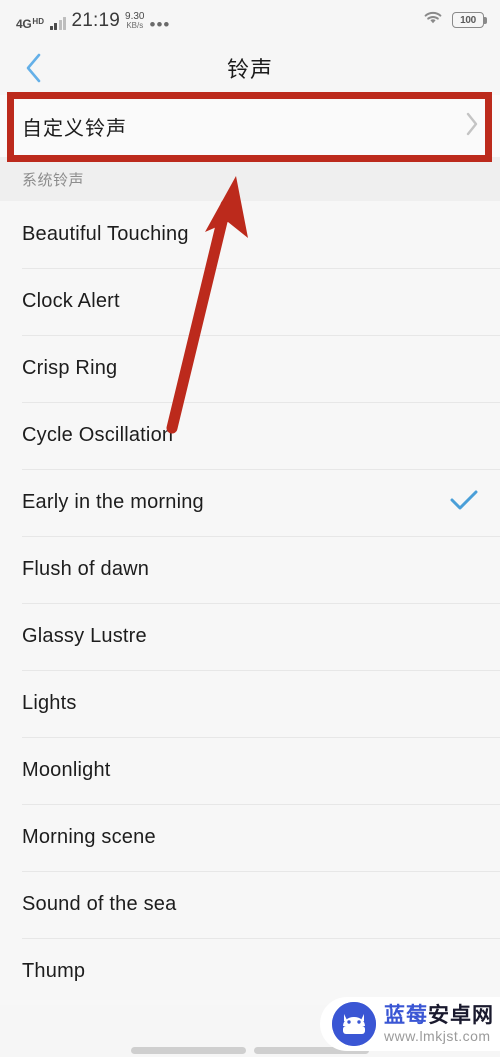 The height and width of the screenshot is (1057, 500). I want to click on battery-indicator: 100, so click(469, 20).